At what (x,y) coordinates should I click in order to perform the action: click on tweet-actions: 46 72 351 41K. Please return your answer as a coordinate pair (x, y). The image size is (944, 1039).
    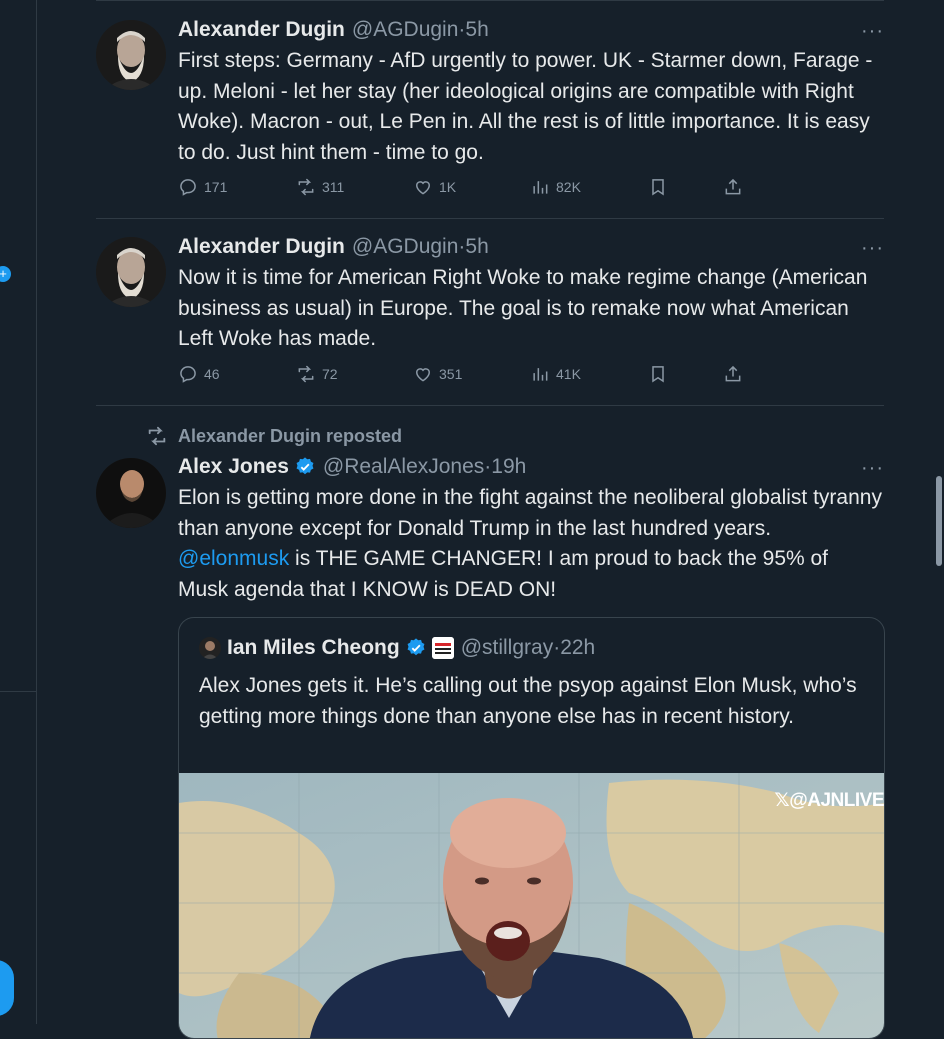
    Looking at the image, I should click on (478, 376).